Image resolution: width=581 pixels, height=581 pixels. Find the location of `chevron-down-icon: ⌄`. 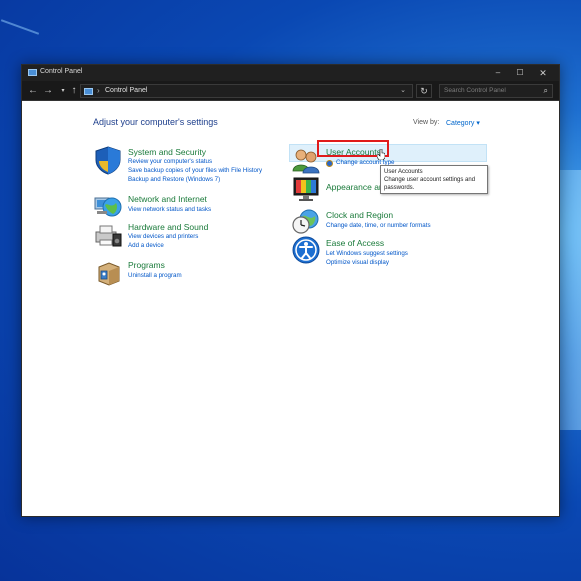

chevron-down-icon: ⌄ is located at coordinates (403, 90).